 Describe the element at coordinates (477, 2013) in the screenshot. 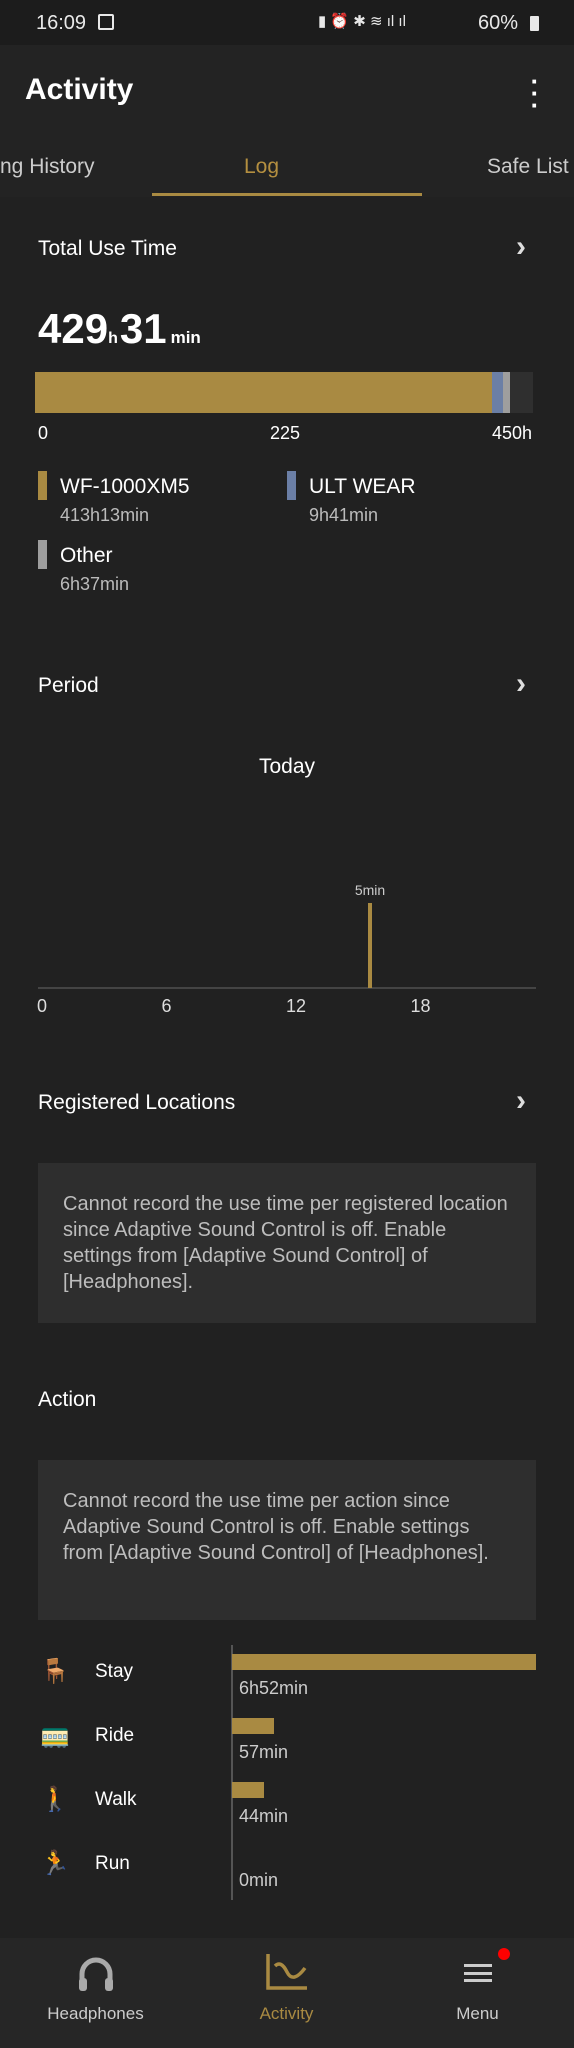

I see `nav-label: Menu` at that location.